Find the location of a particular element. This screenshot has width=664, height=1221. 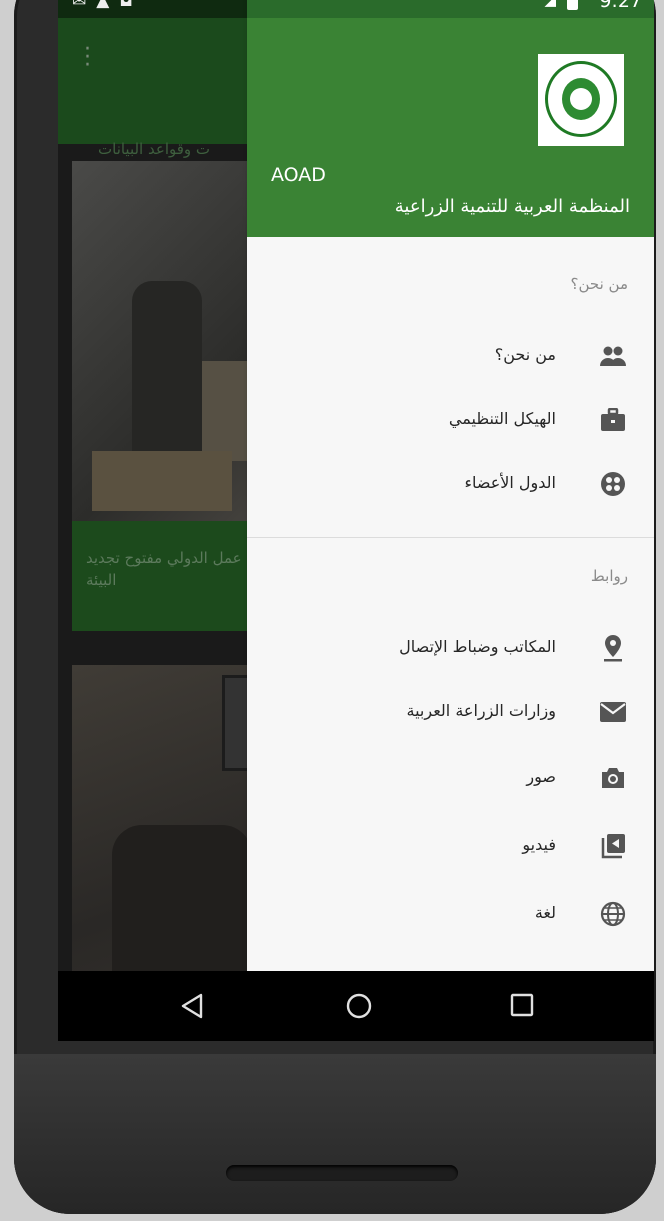

mail-icon is located at coordinates (613, 712).